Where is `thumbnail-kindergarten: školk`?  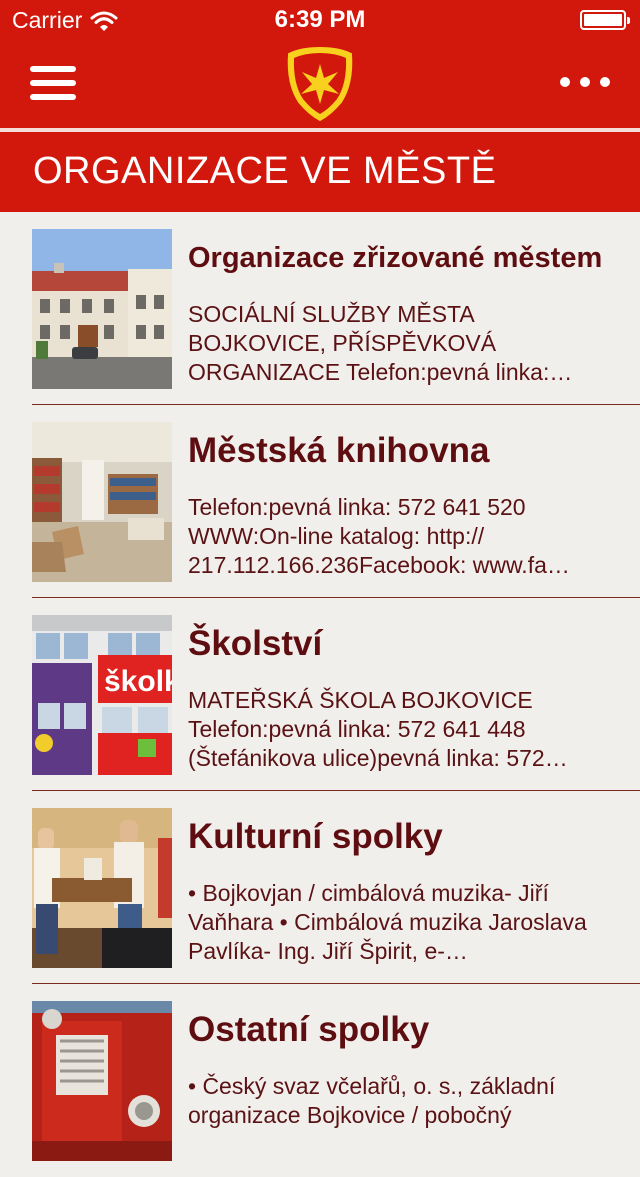 thumbnail-kindergarten: školk is located at coordinates (102, 695).